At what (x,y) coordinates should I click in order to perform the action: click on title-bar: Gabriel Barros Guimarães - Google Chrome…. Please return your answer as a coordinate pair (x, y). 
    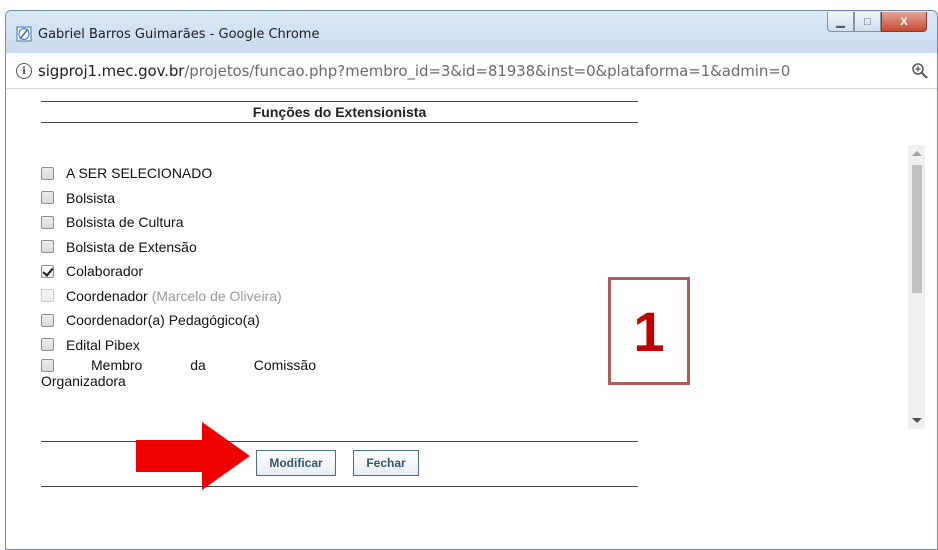
    Looking at the image, I should click on (471, 32).